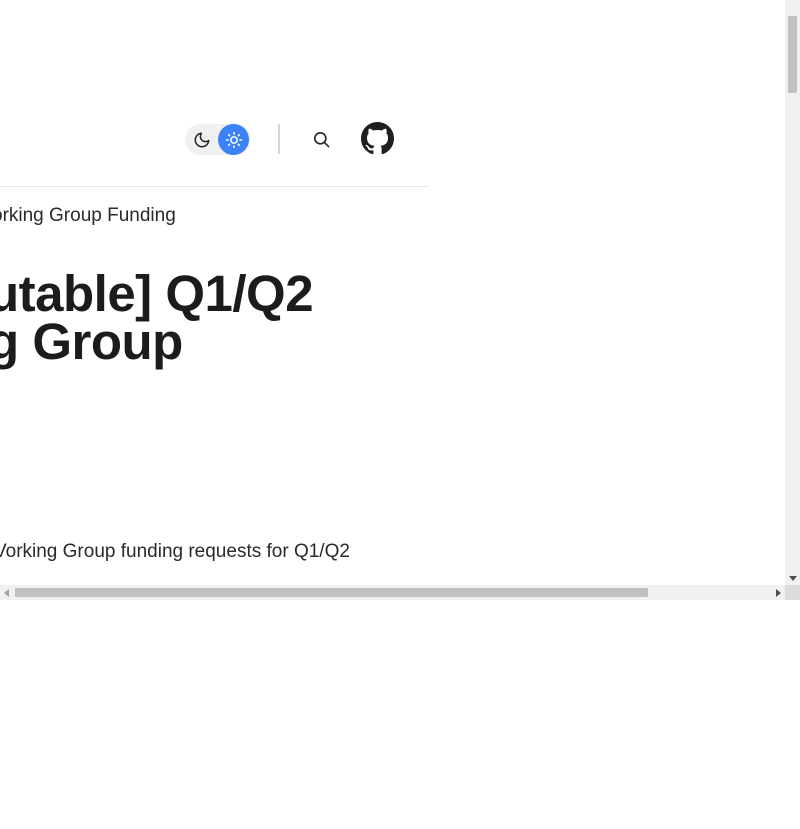 The width and height of the screenshot is (800, 829). I want to click on theme-toggle, so click(218, 139).